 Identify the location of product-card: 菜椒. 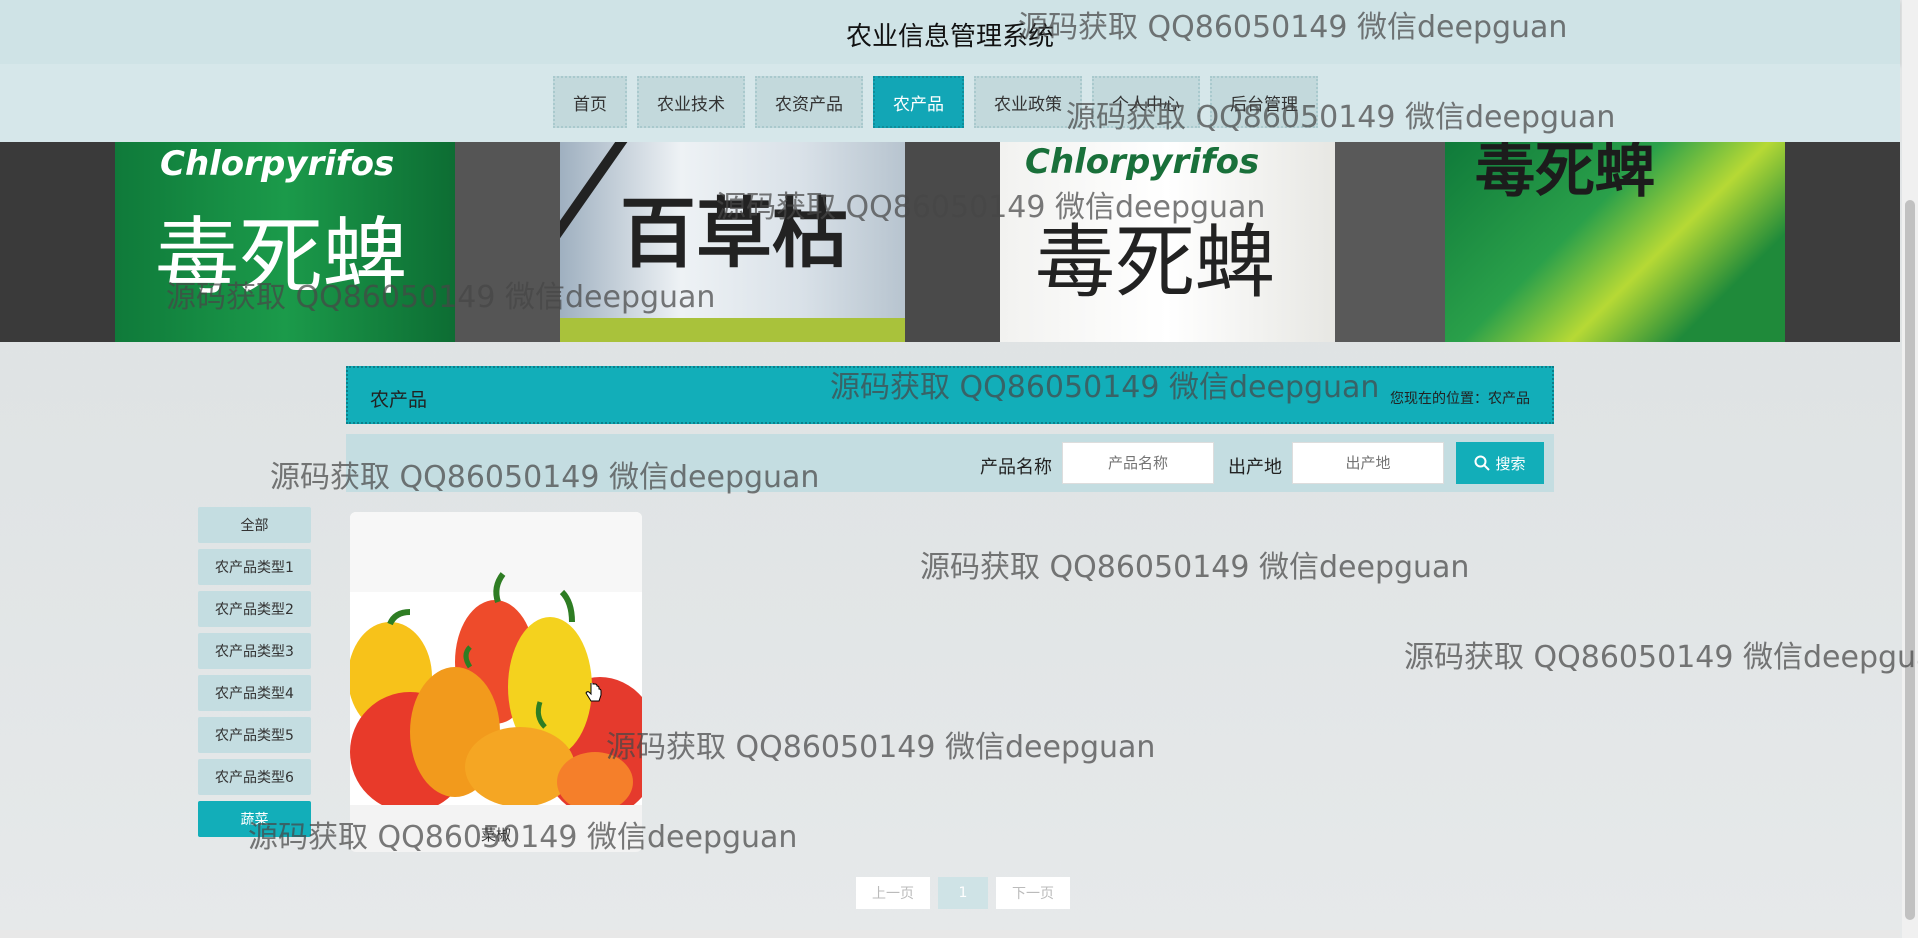
(496, 682).